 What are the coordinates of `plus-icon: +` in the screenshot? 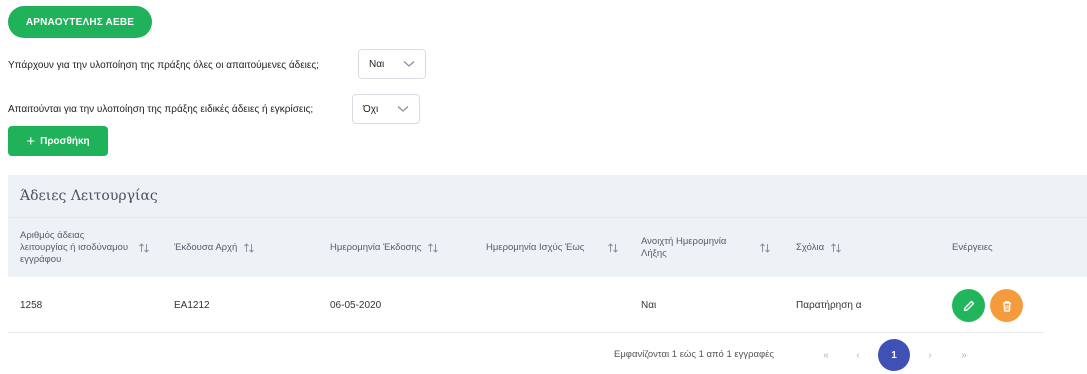 It's located at (31, 141).